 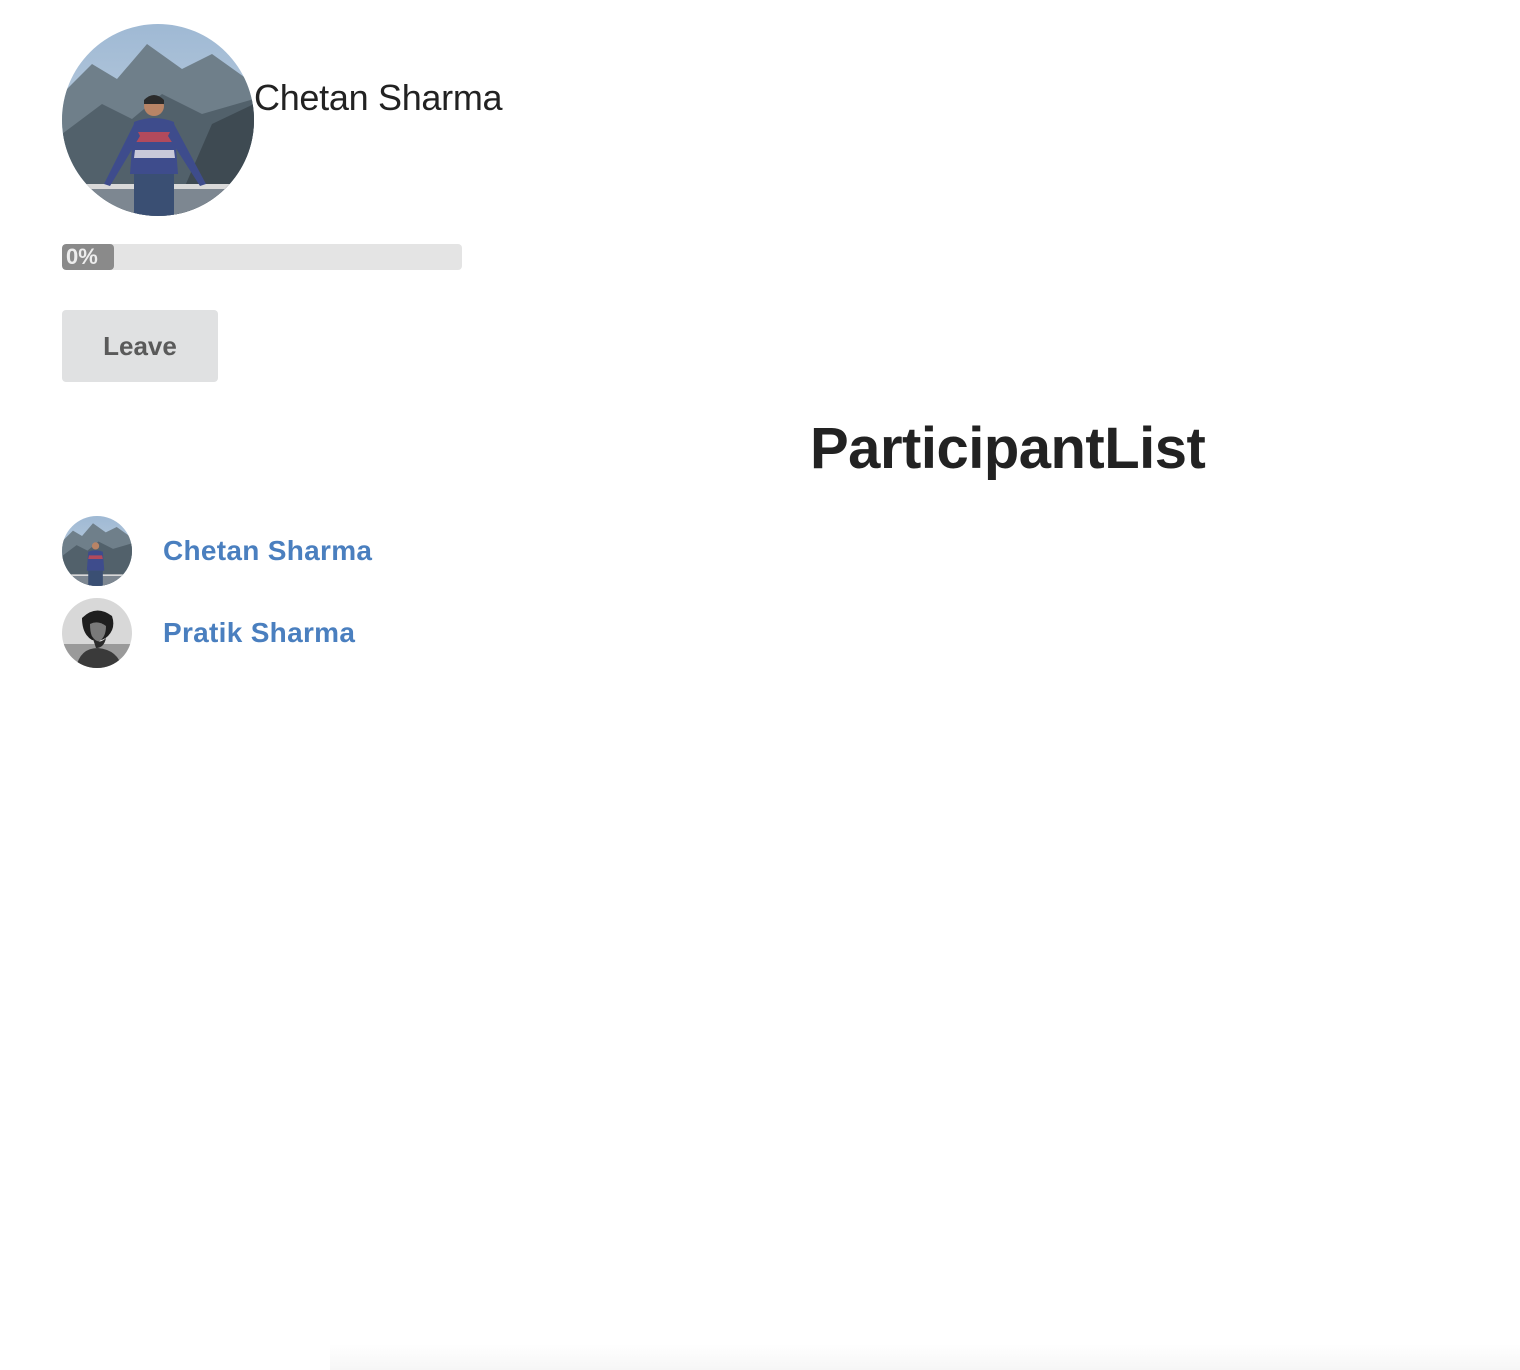 I want to click on participant-name-link: Chetan Sharma, so click(x=267, y=551).